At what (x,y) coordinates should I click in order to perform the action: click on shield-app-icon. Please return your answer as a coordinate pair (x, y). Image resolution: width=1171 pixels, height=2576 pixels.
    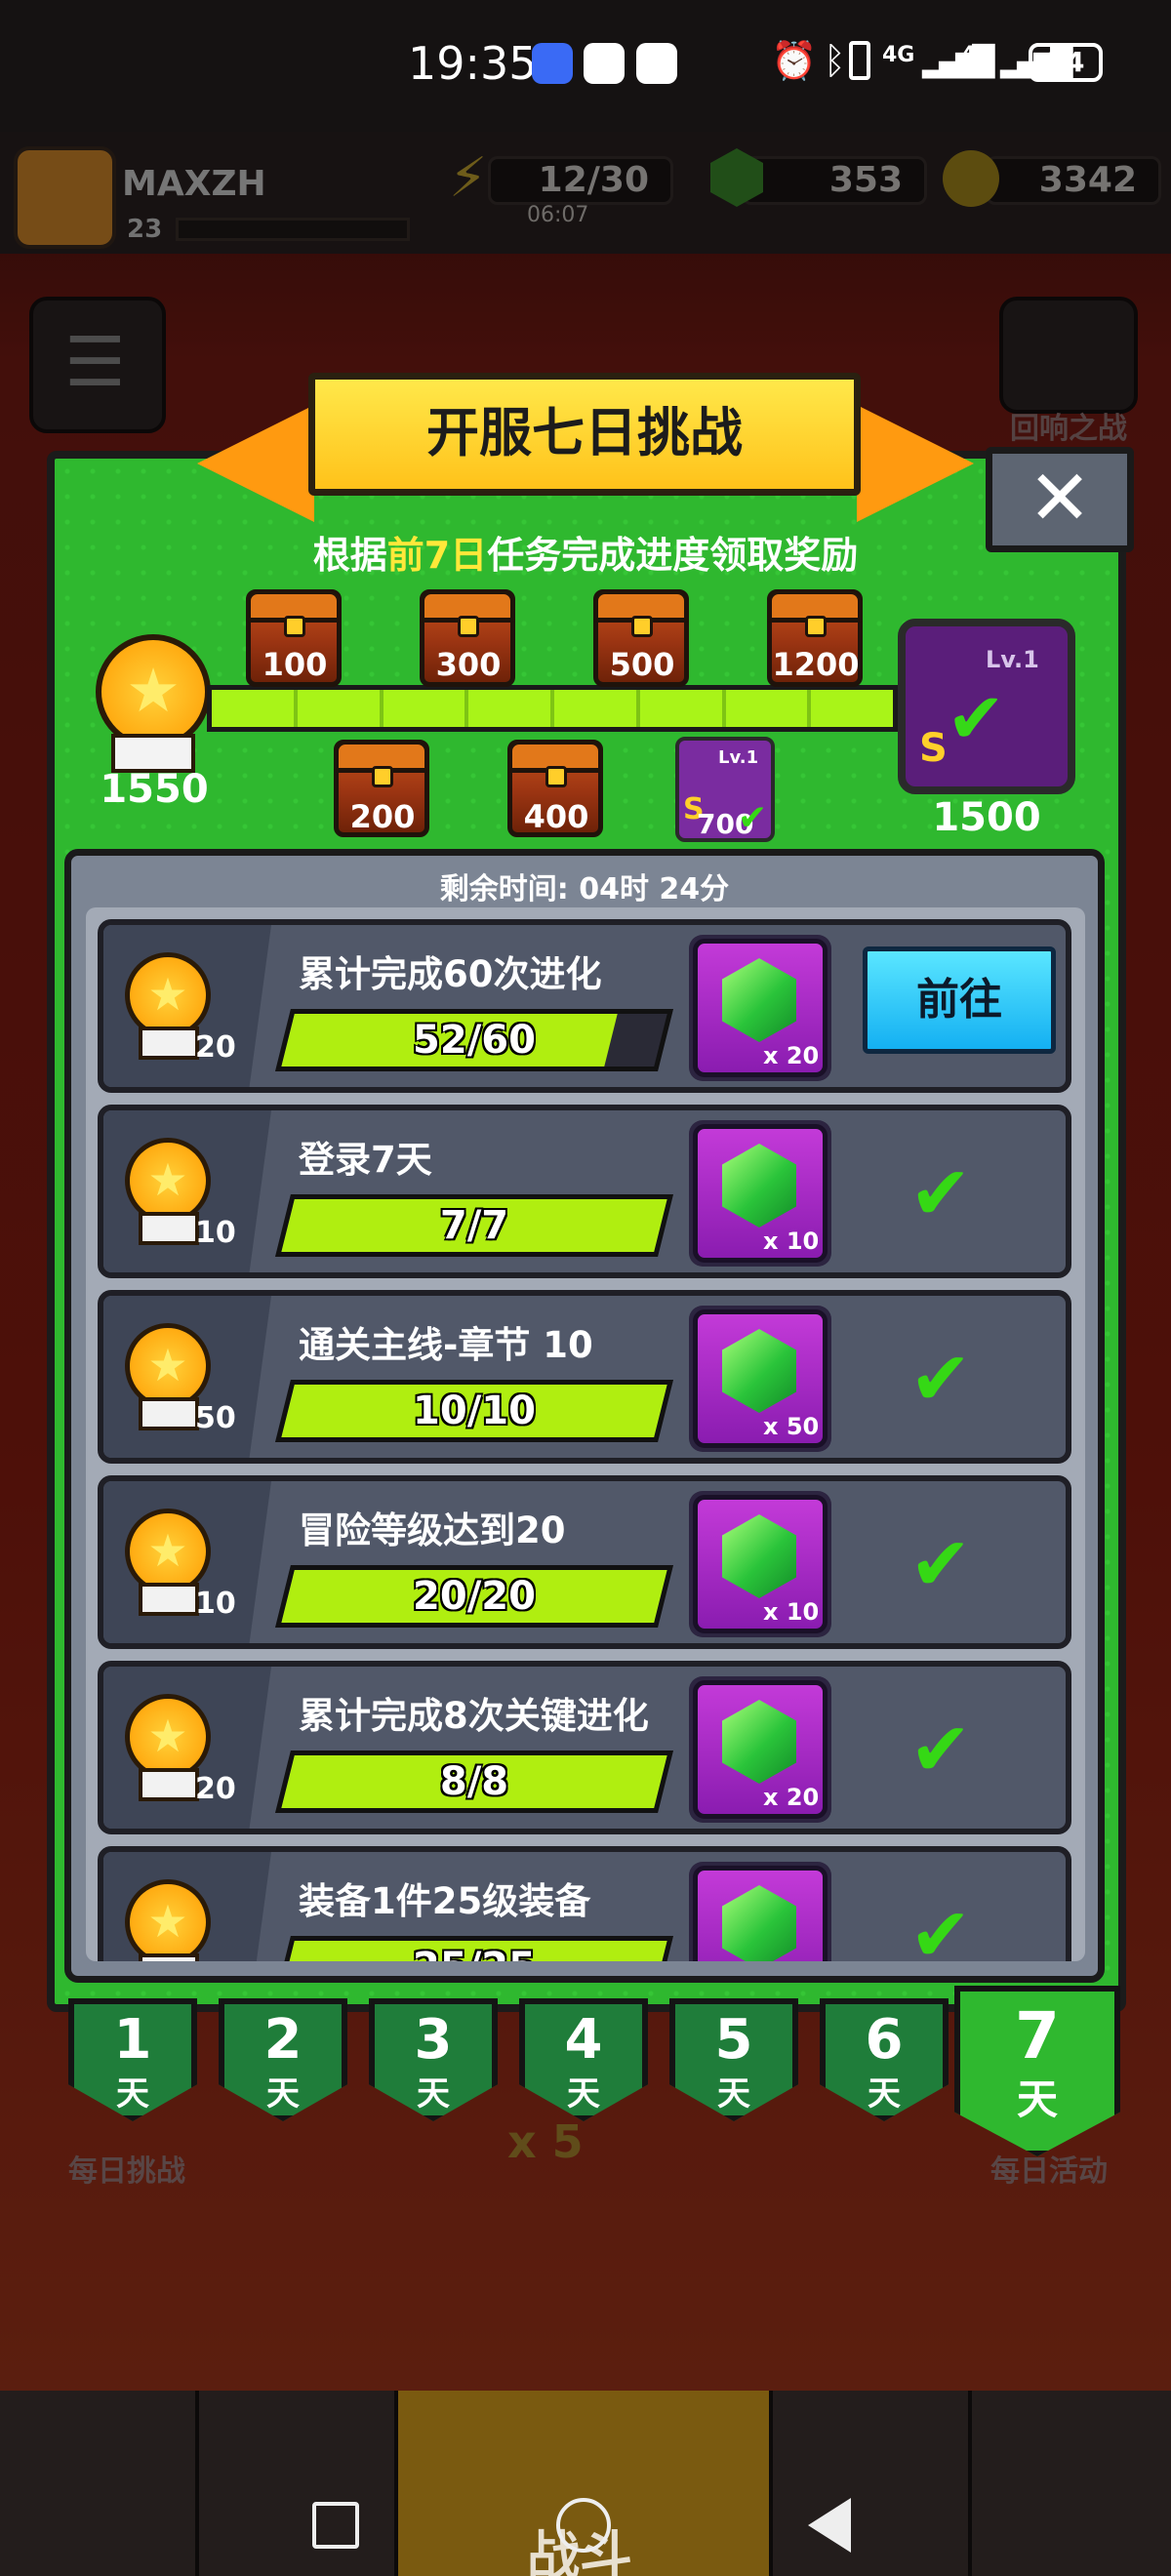
    Looking at the image, I should click on (604, 63).